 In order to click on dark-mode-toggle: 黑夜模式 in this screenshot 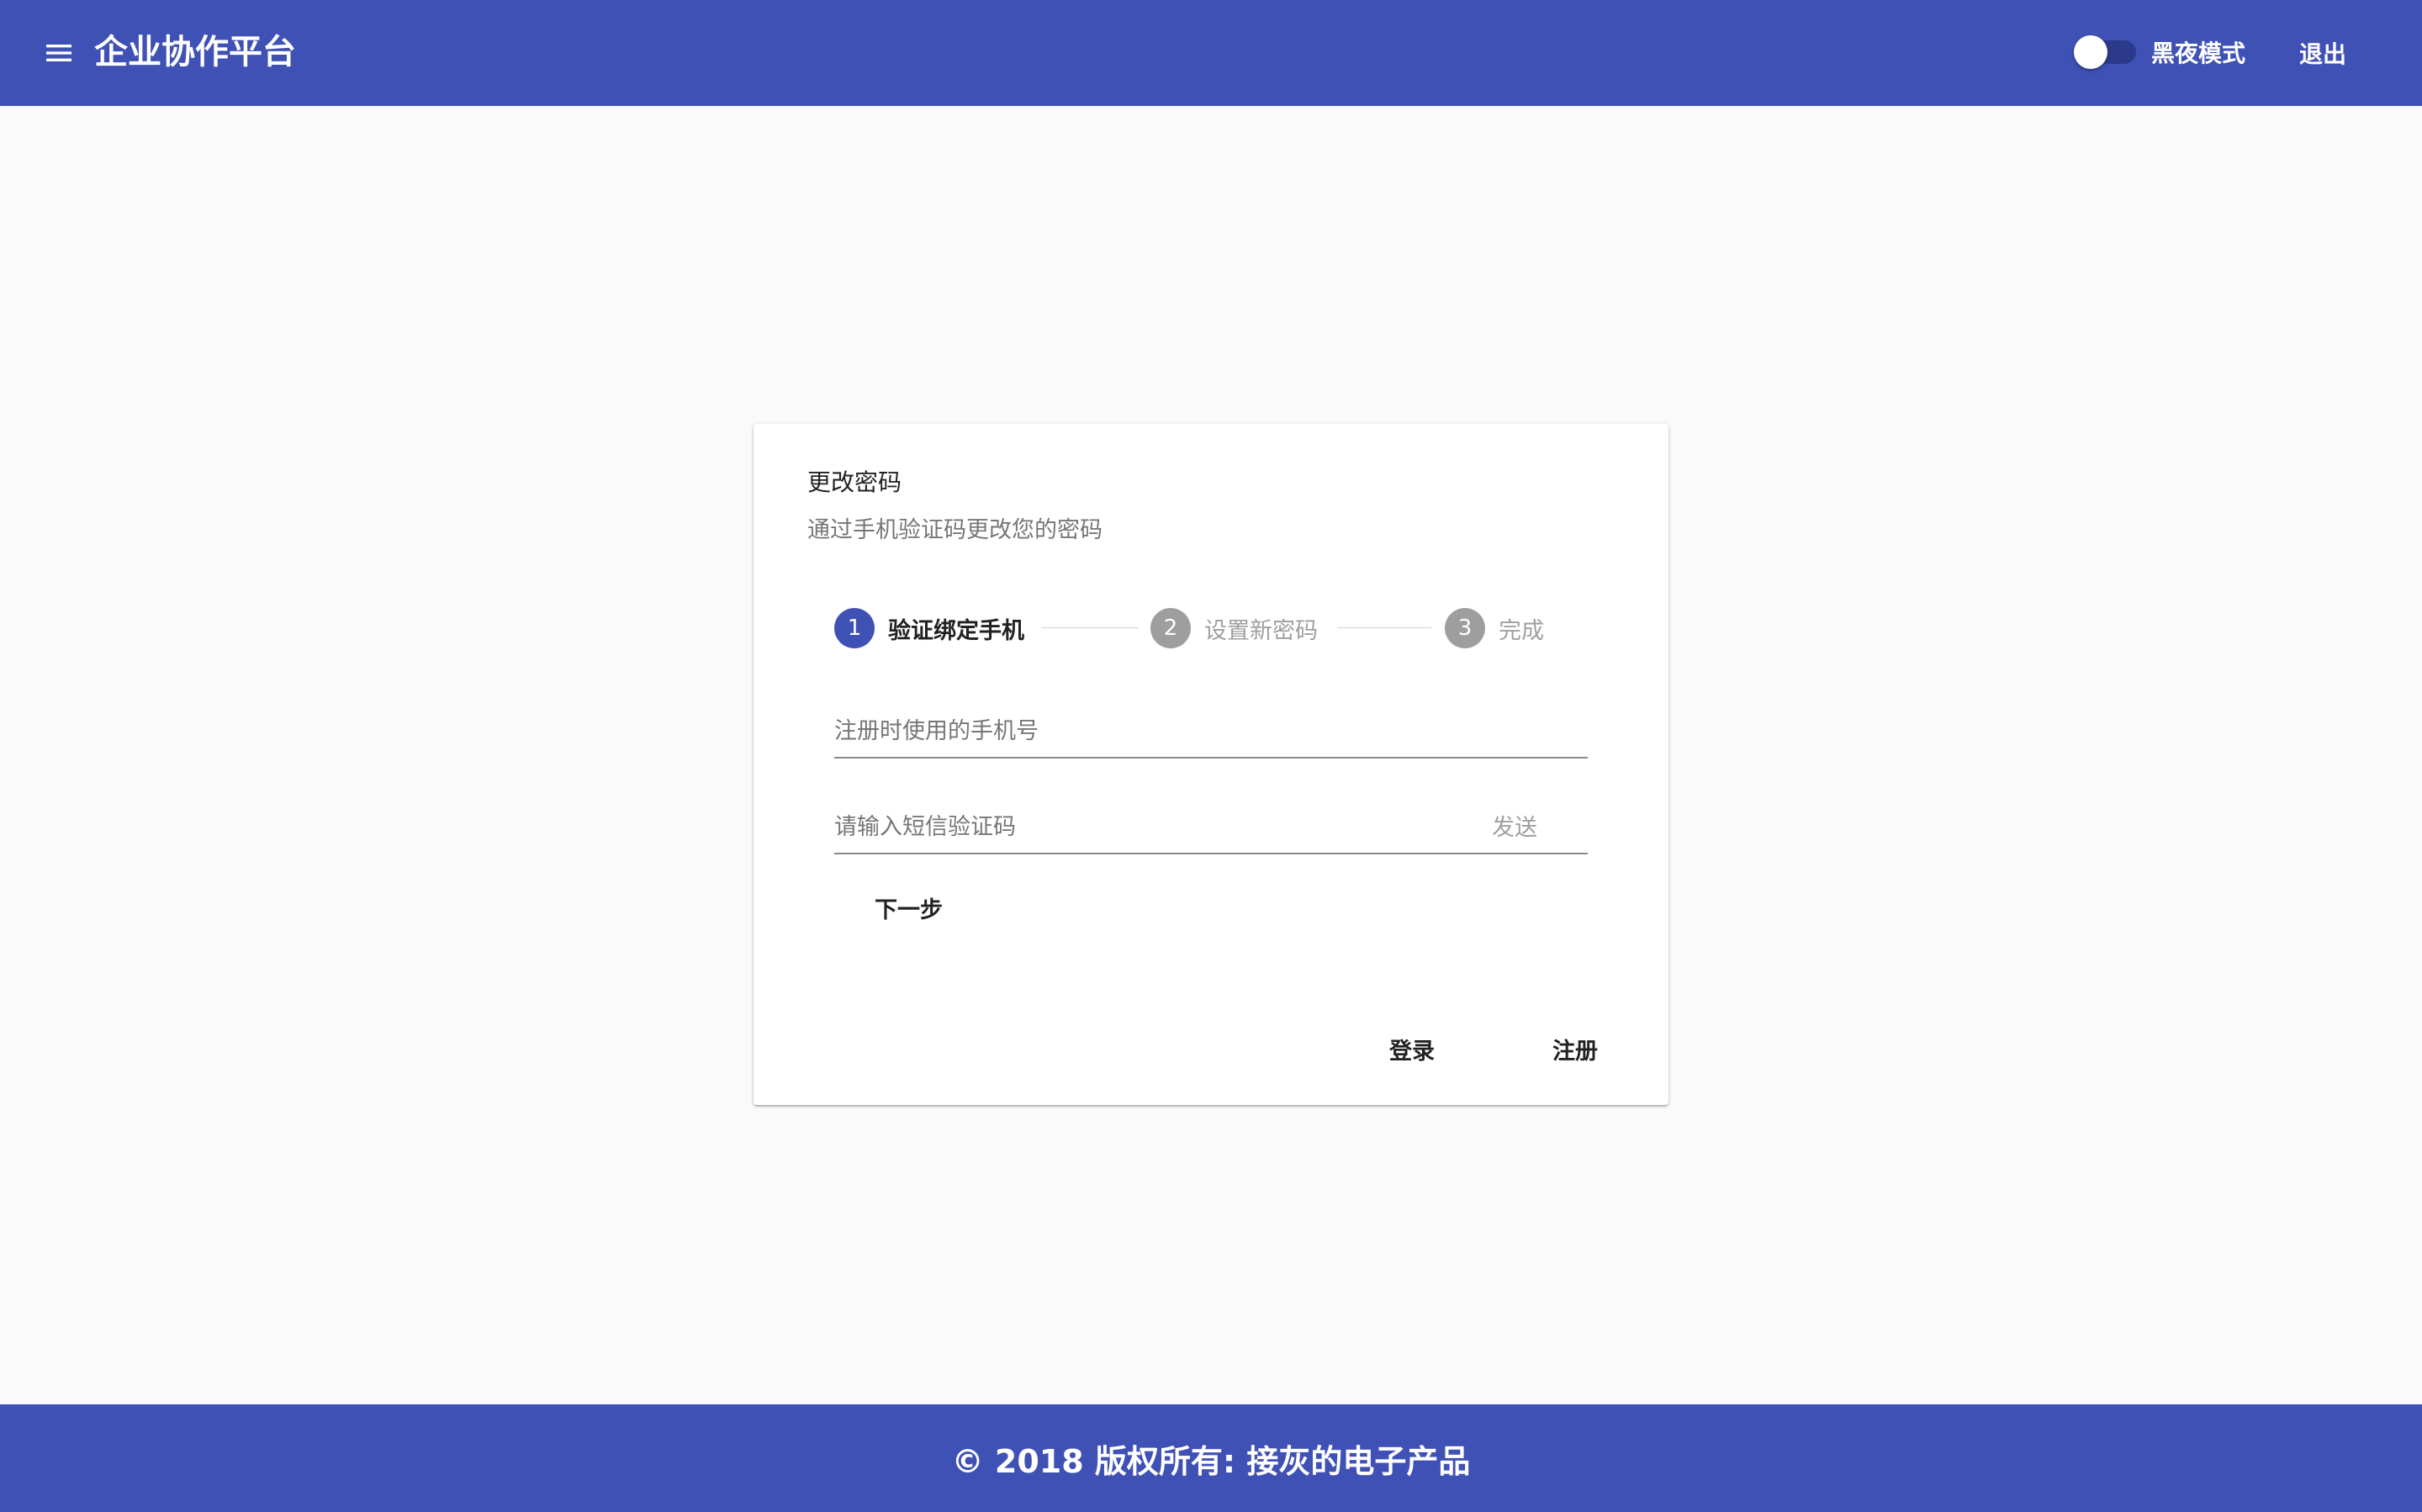, I will do `click(2160, 52)`.